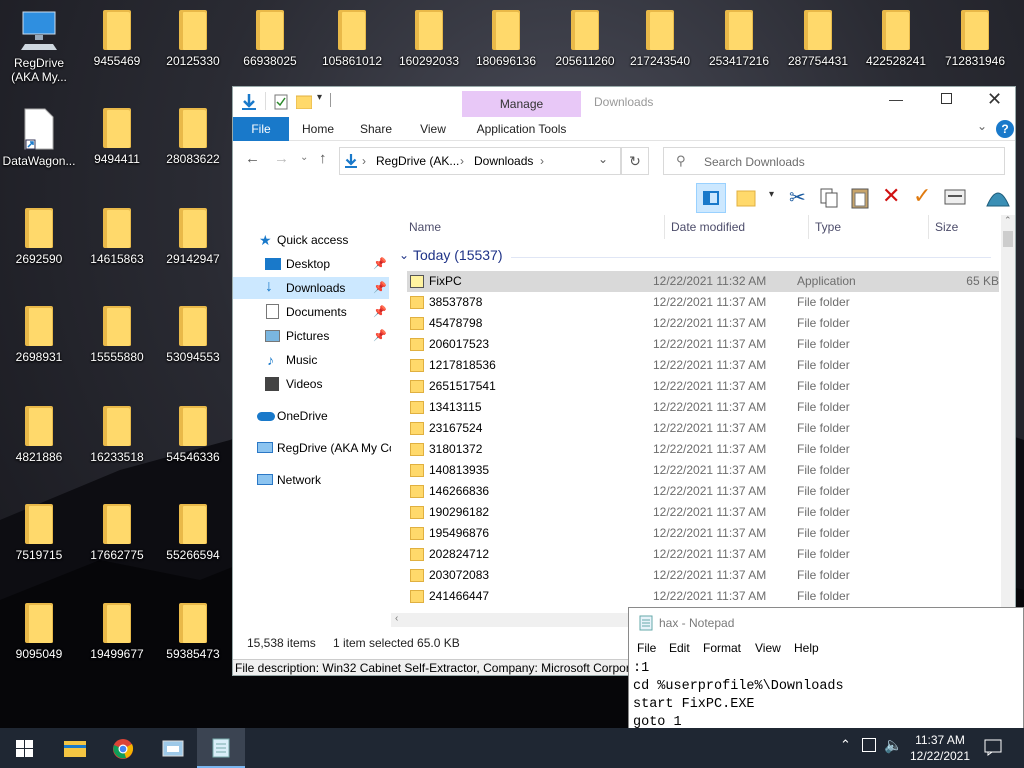  Describe the element at coordinates (503, 161) in the screenshot. I see `breadcrumb-downloads: Downloads` at that location.